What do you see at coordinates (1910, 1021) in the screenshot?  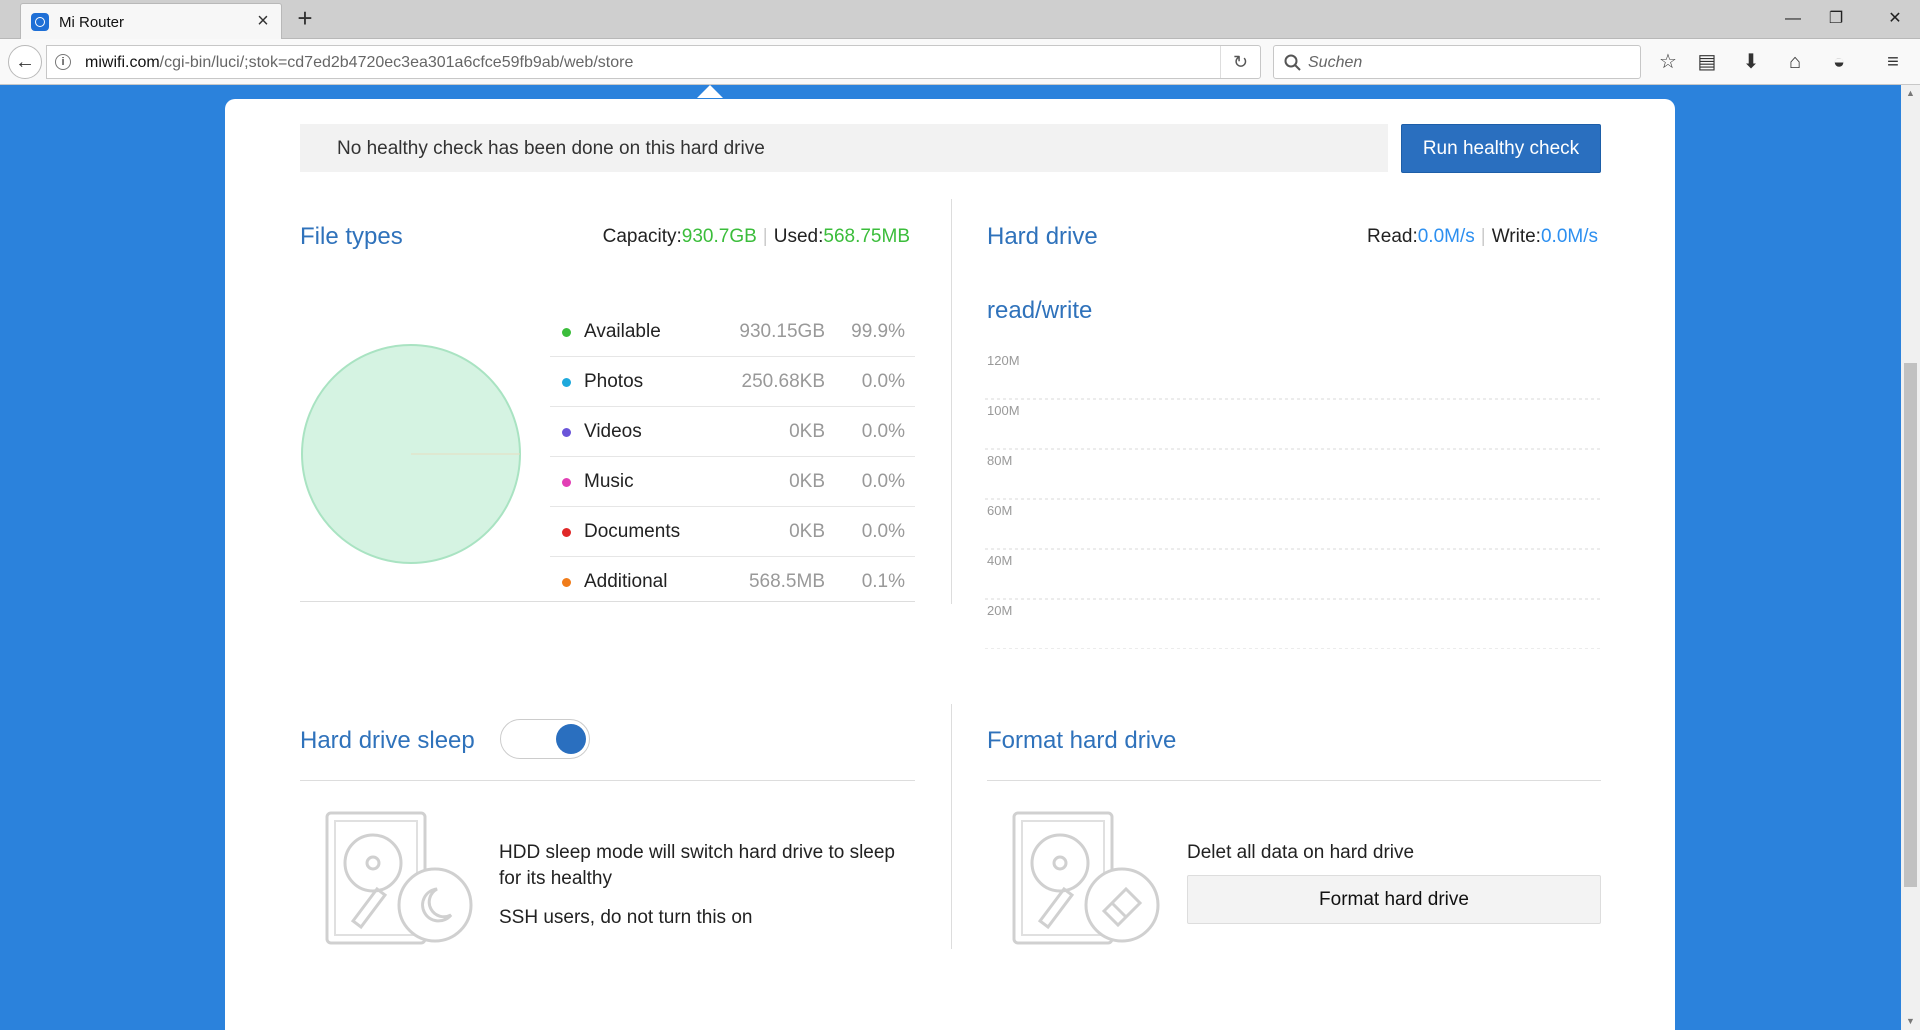 I see `scroll-down-arrow-icon: ▼` at bounding box center [1910, 1021].